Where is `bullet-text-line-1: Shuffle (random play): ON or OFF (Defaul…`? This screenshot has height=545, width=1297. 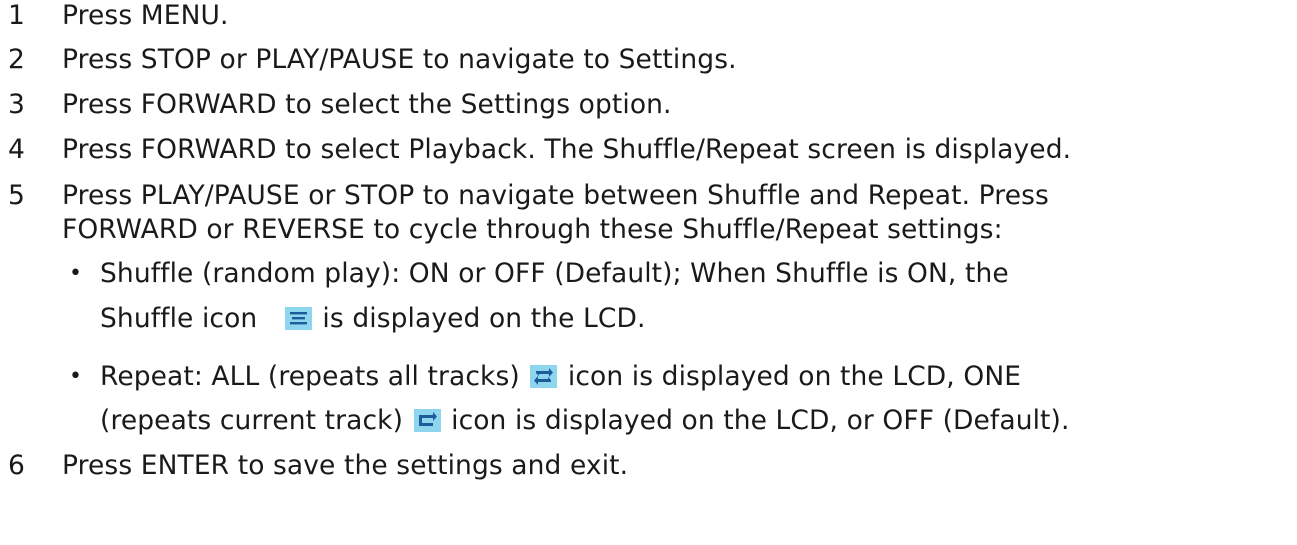
bullet-text-line-1: Shuffle (random play): ON or OFF (Defaul… is located at coordinates (554, 273).